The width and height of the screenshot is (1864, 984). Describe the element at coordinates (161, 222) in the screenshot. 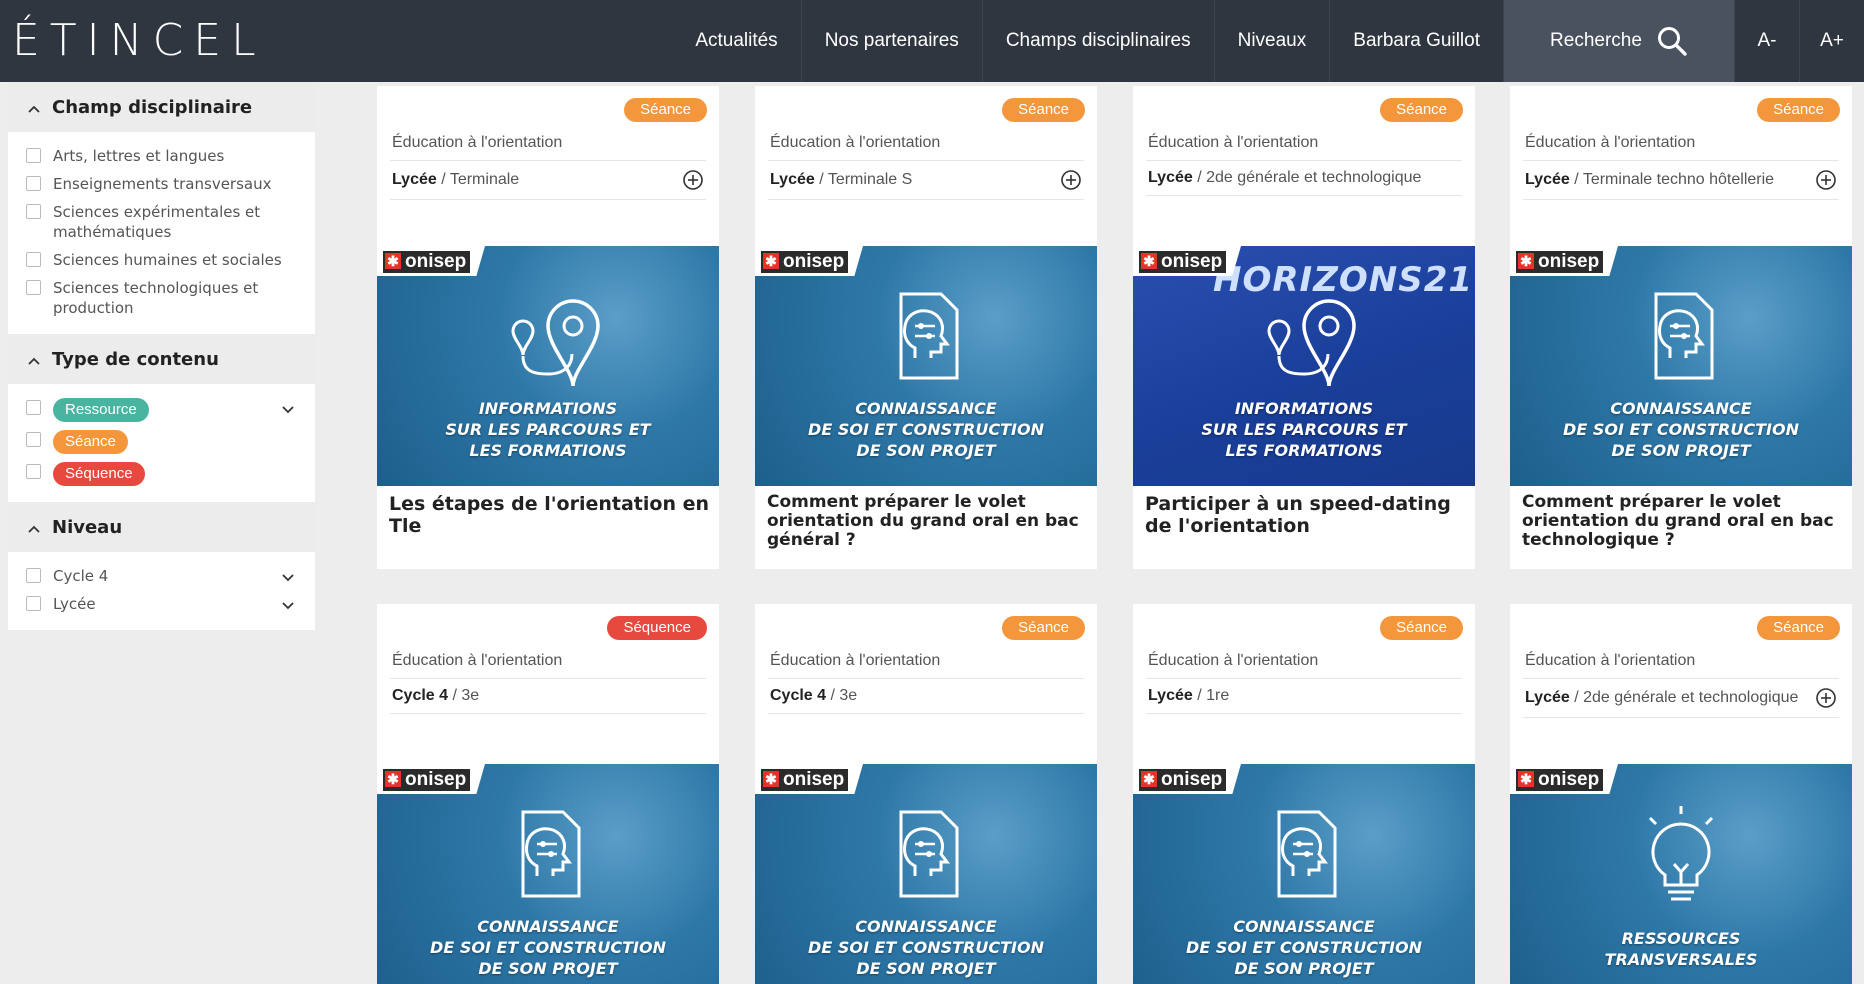

I see `filter-option: Sciences expérimentales et mathématiques` at that location.